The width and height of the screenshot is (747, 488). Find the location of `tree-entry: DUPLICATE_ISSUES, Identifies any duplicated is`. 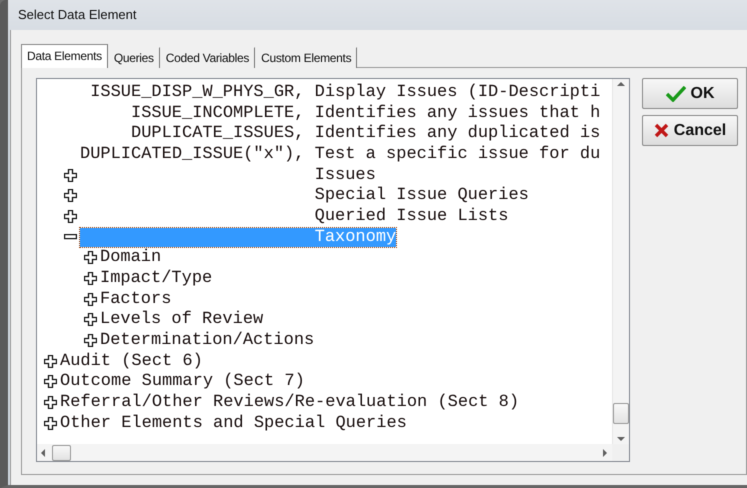

tree-entry: DUPLICATE_ISSUES, Identifies any duplicated is is located at coordinates (340, 134).